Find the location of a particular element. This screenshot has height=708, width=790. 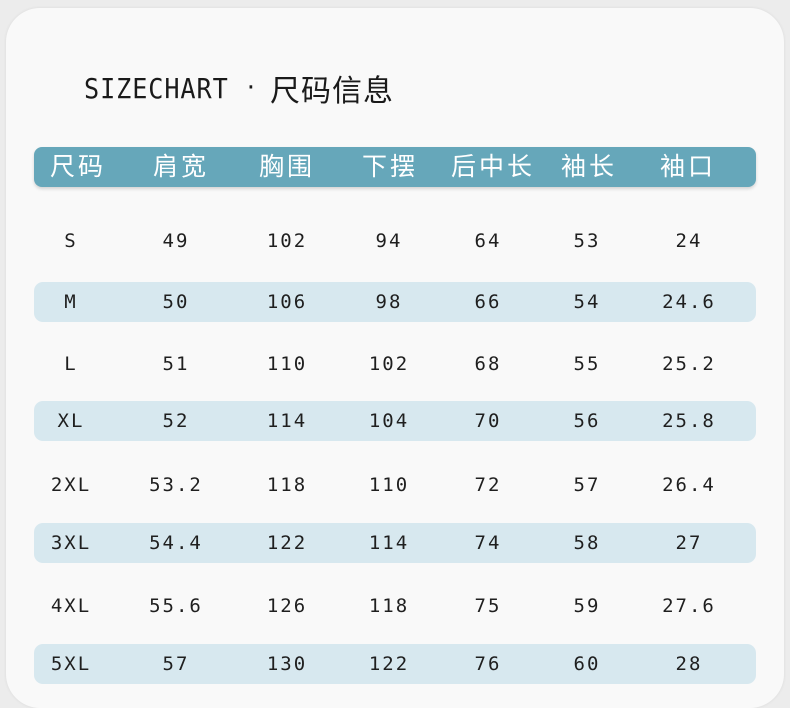

cell-chest: 130 is located at coordinates (287, 664).